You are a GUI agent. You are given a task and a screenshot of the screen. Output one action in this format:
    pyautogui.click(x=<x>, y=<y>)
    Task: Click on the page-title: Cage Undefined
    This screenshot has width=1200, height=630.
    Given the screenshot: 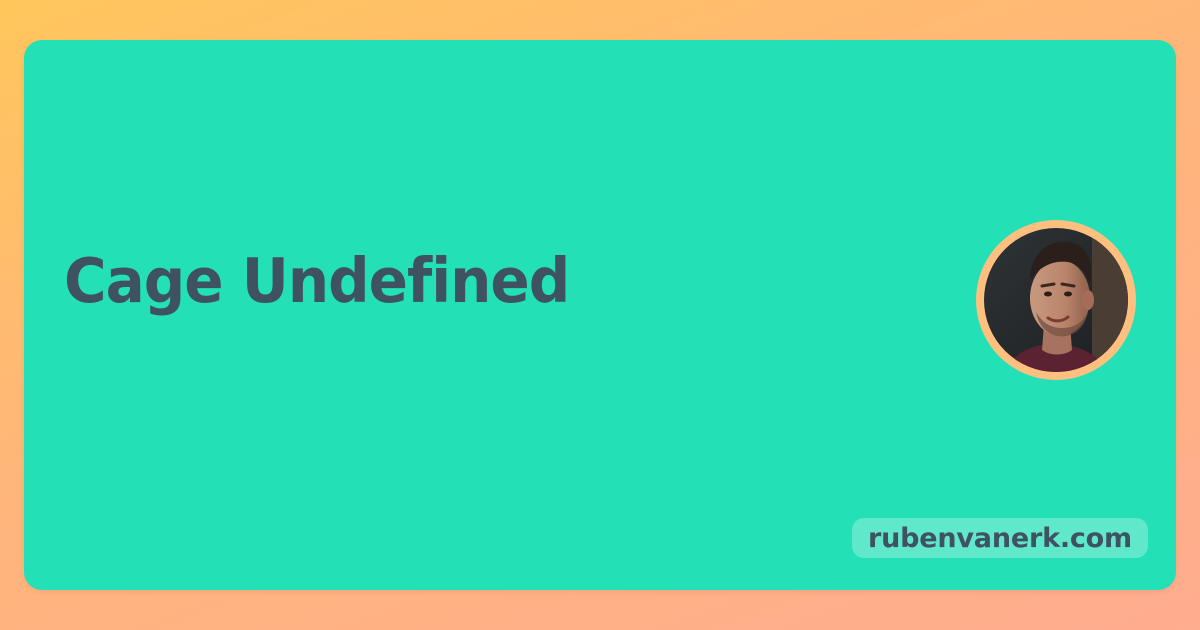 What is the action you would take?
    pyautogui.click(x=317, y=280)
    